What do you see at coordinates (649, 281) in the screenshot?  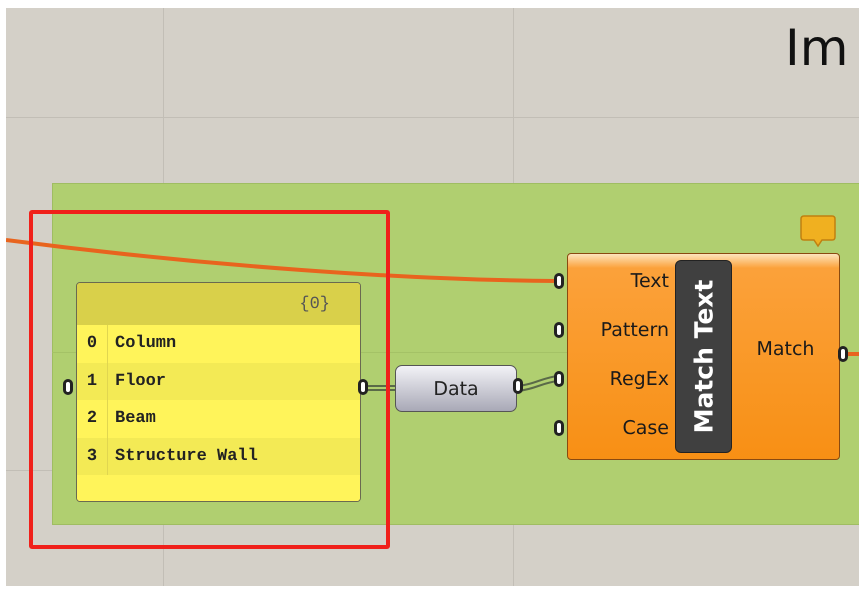 I see `input-label: Text` at bounding box center [649, 281].